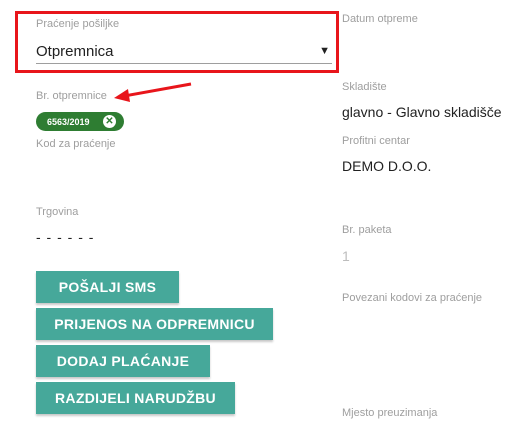  Describe the element at coordinates (109, 121) in the screenshot. I see `chip-close-icon: ✕` at that location.